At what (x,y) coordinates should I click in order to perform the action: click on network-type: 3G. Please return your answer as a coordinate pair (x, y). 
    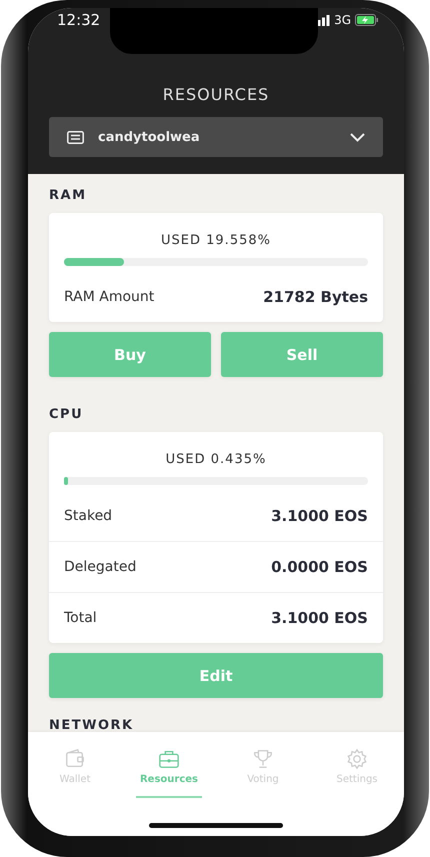
    Looking at the image, I should click on (342, 20).